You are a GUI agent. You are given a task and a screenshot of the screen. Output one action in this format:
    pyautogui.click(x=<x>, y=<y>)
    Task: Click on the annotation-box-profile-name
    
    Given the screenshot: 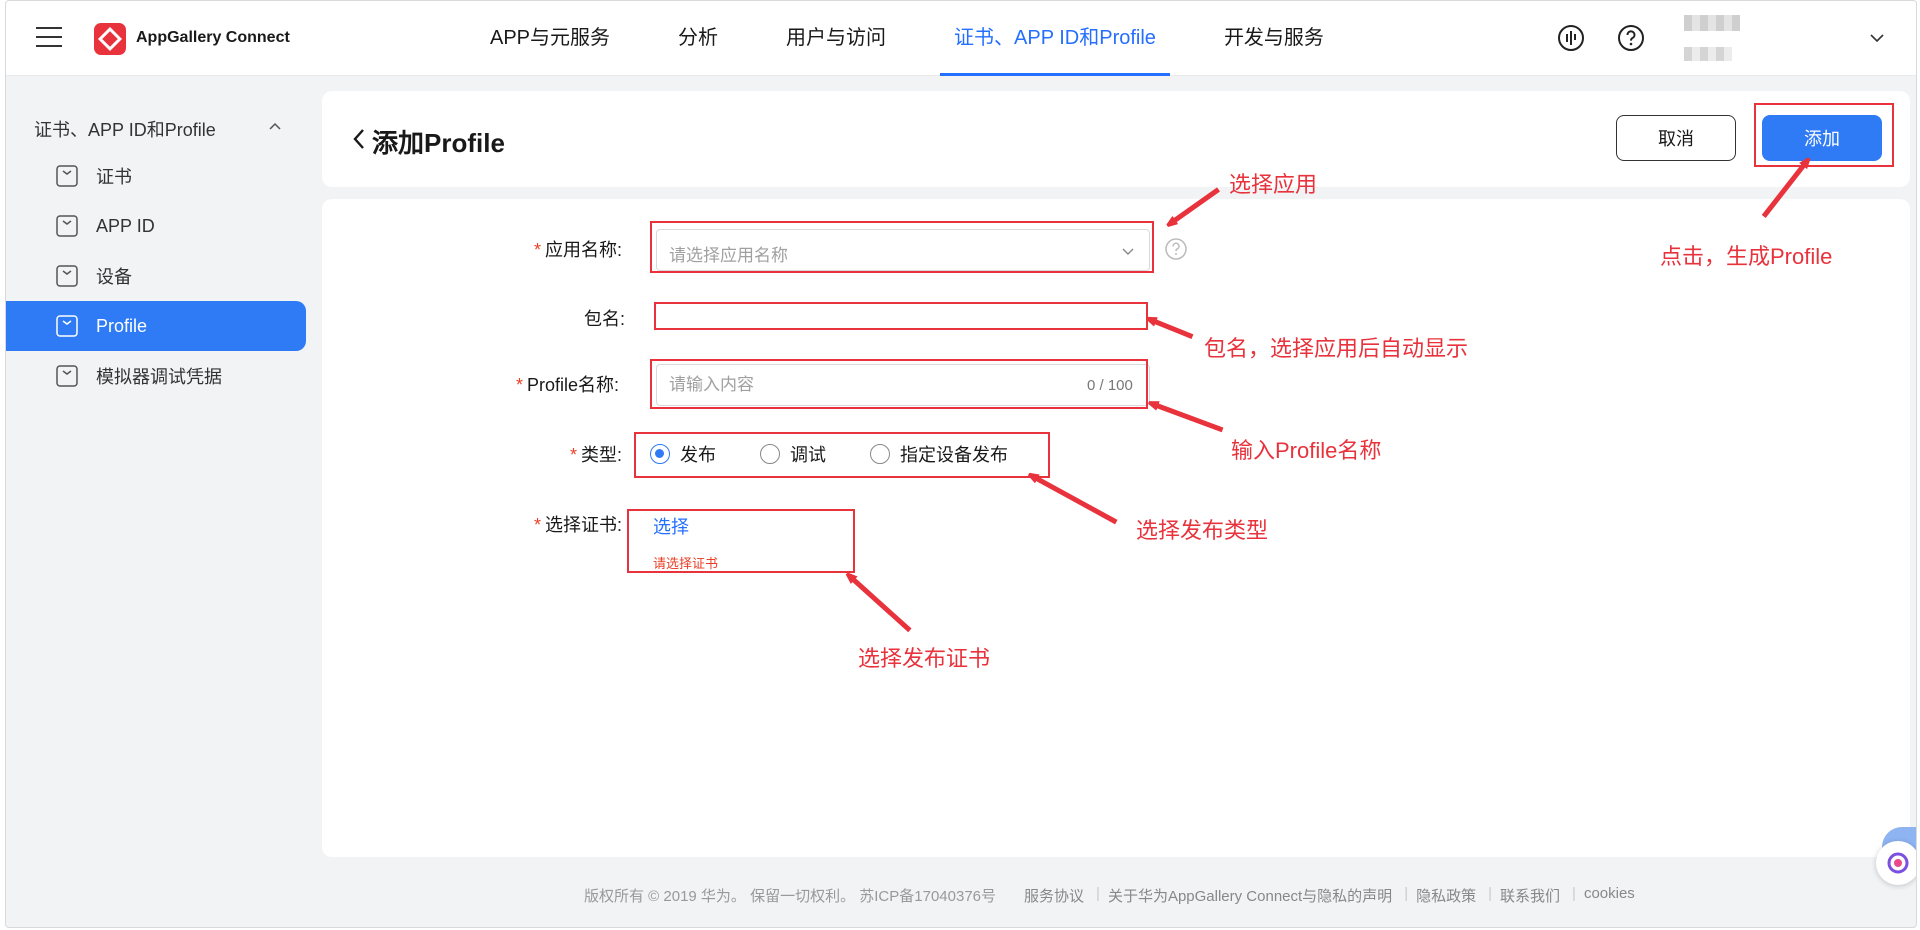 What is the action you would take?
    pyautogui.click(x=899, y=384)
    